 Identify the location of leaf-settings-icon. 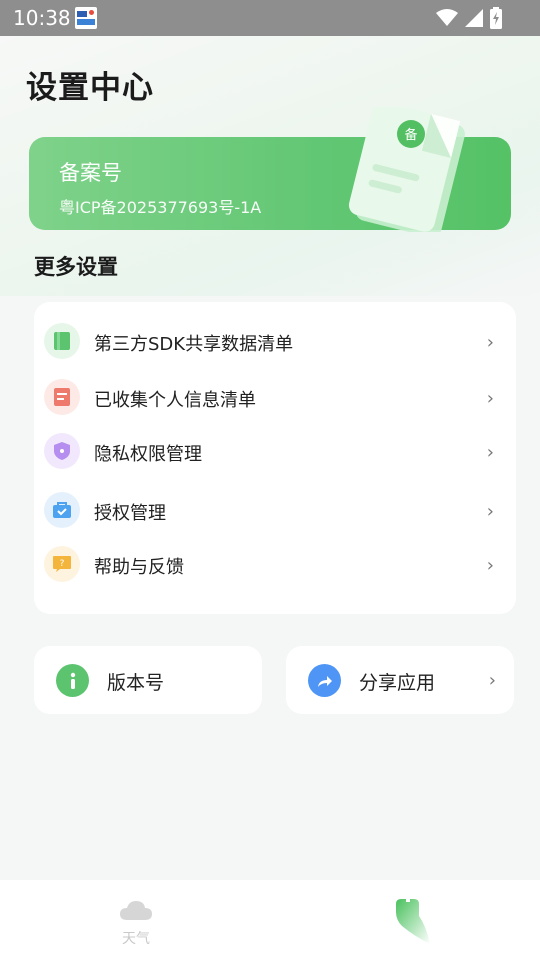
(413, 921).